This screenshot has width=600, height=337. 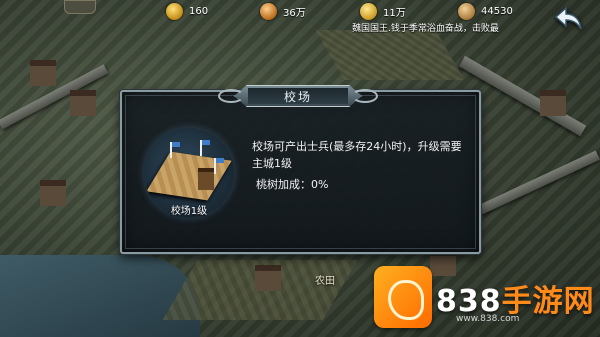 What do you see at coordinates (466, 11) in the screenshot?
I see `coin-icon` at bounding box center [466, 11].